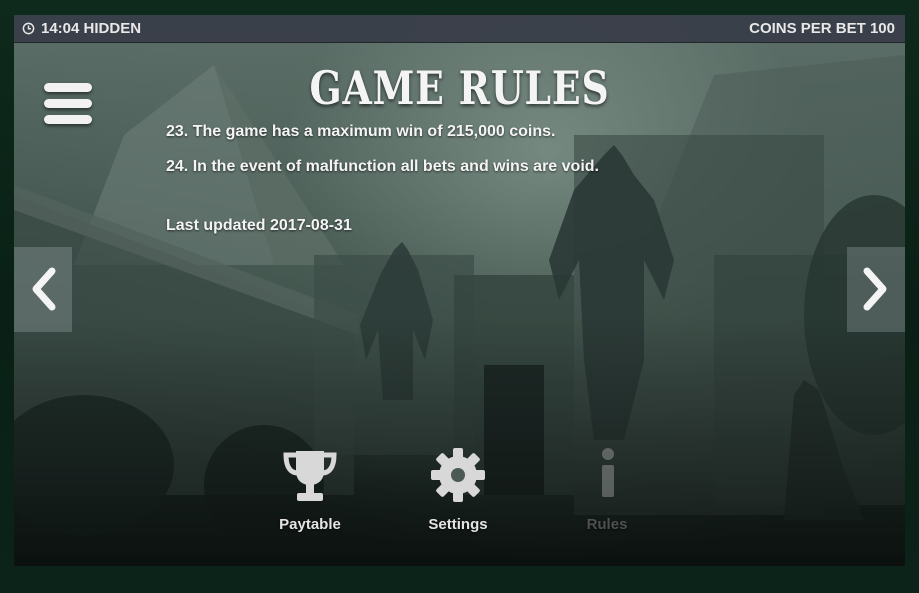  What do you see at coordinates (310, 476) in the screenshot?
I see `trophy-icon` at bounding box center [310, 476].